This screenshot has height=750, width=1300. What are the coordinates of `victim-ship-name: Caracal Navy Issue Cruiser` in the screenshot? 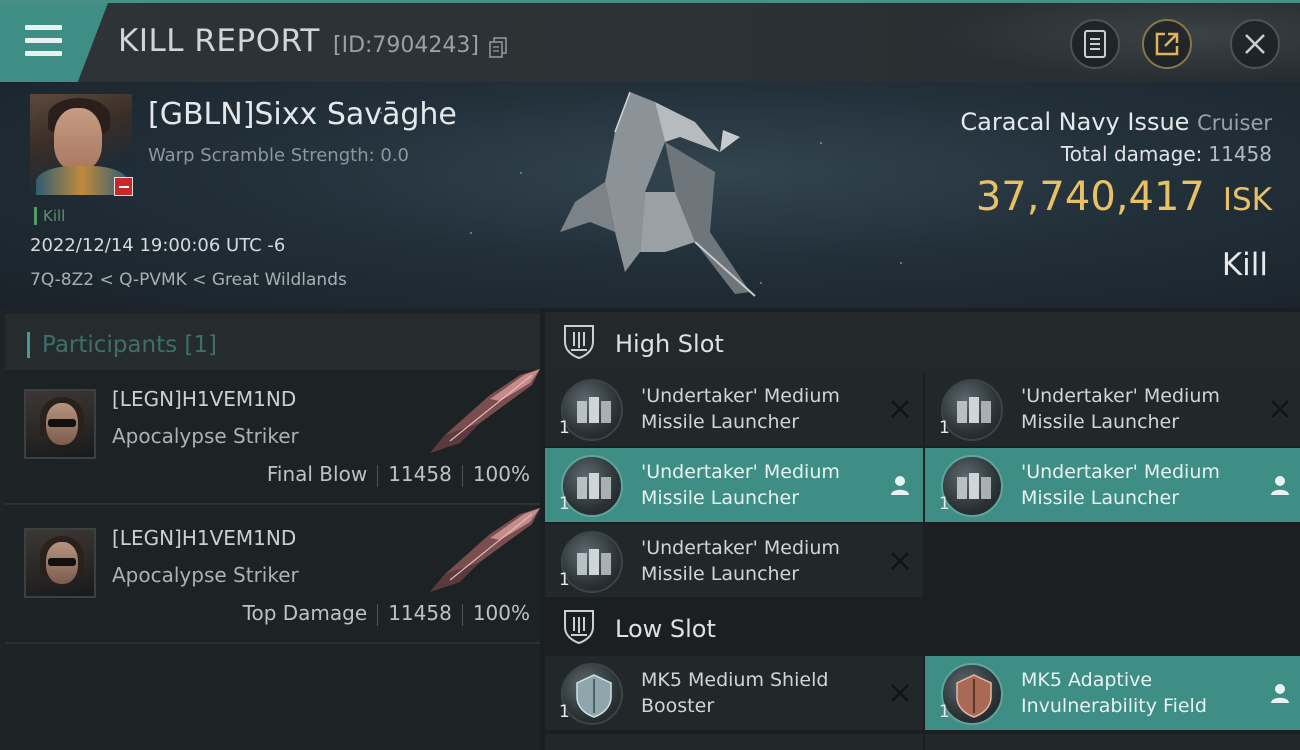 It's located at (1116, 122).